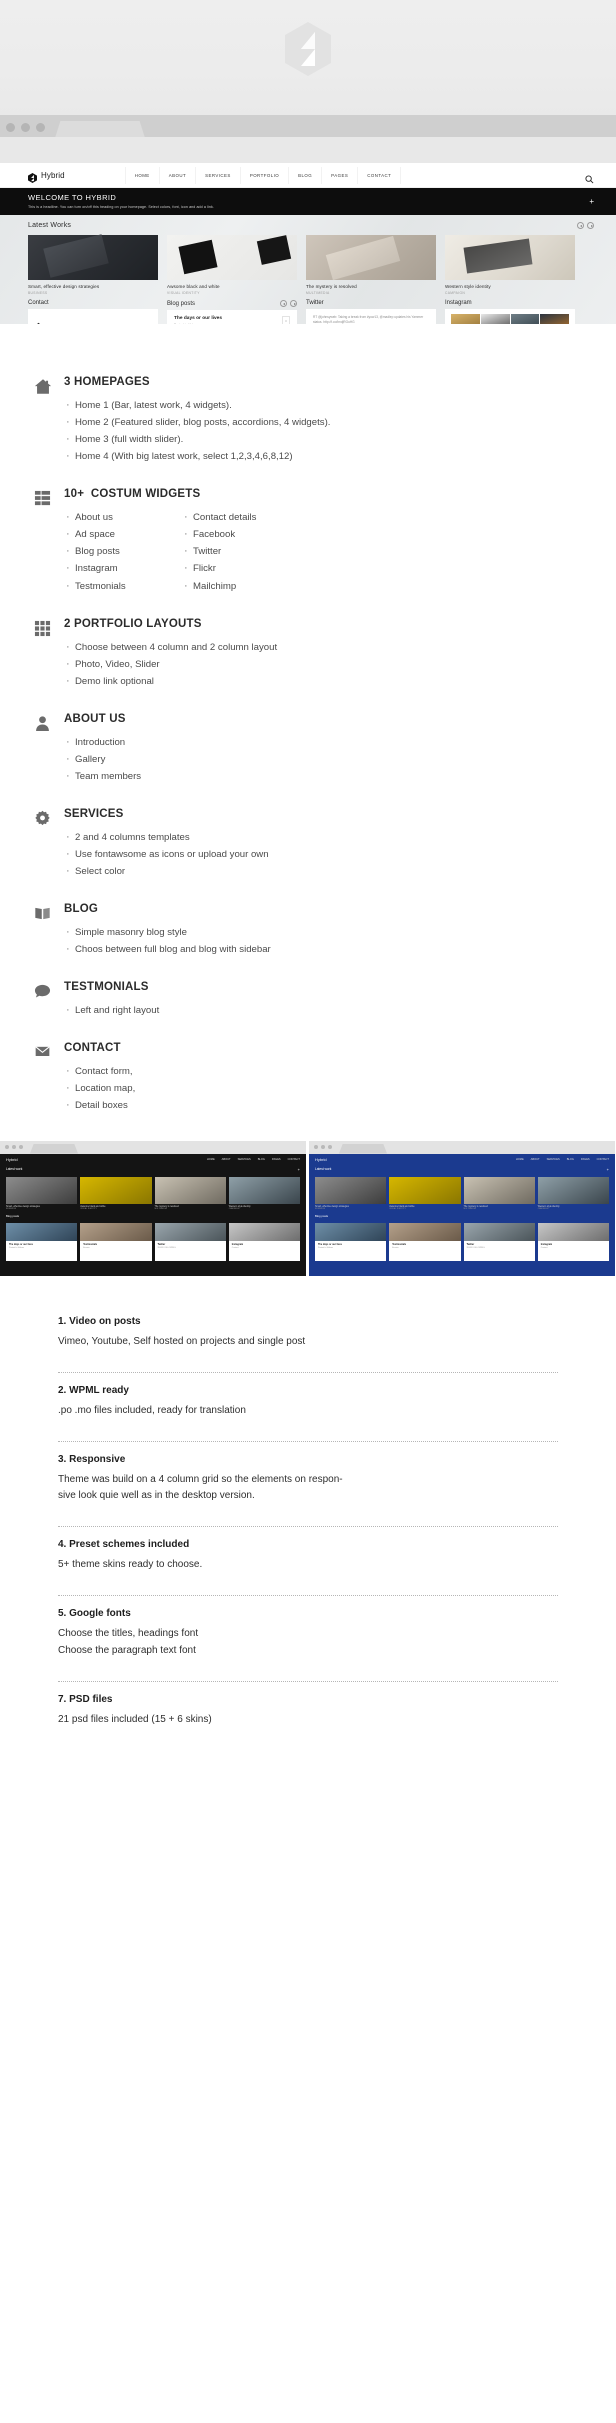 Image resolution: width=616 pixels, height=2423 pixels. I want to click on instagram-grid, so click(510, 319).